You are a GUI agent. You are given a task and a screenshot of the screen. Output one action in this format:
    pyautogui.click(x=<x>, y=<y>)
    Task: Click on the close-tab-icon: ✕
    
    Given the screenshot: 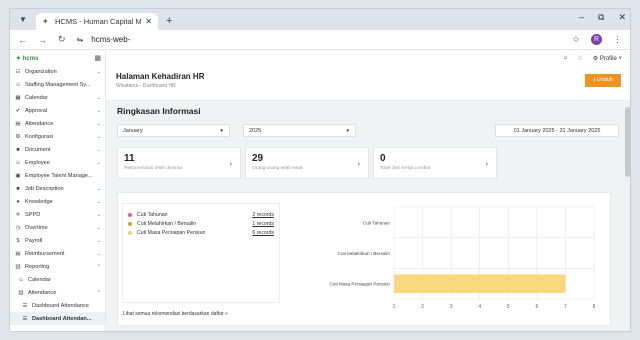 What is the action you would take?
    pyautogui.click(x=148, y=21)
    